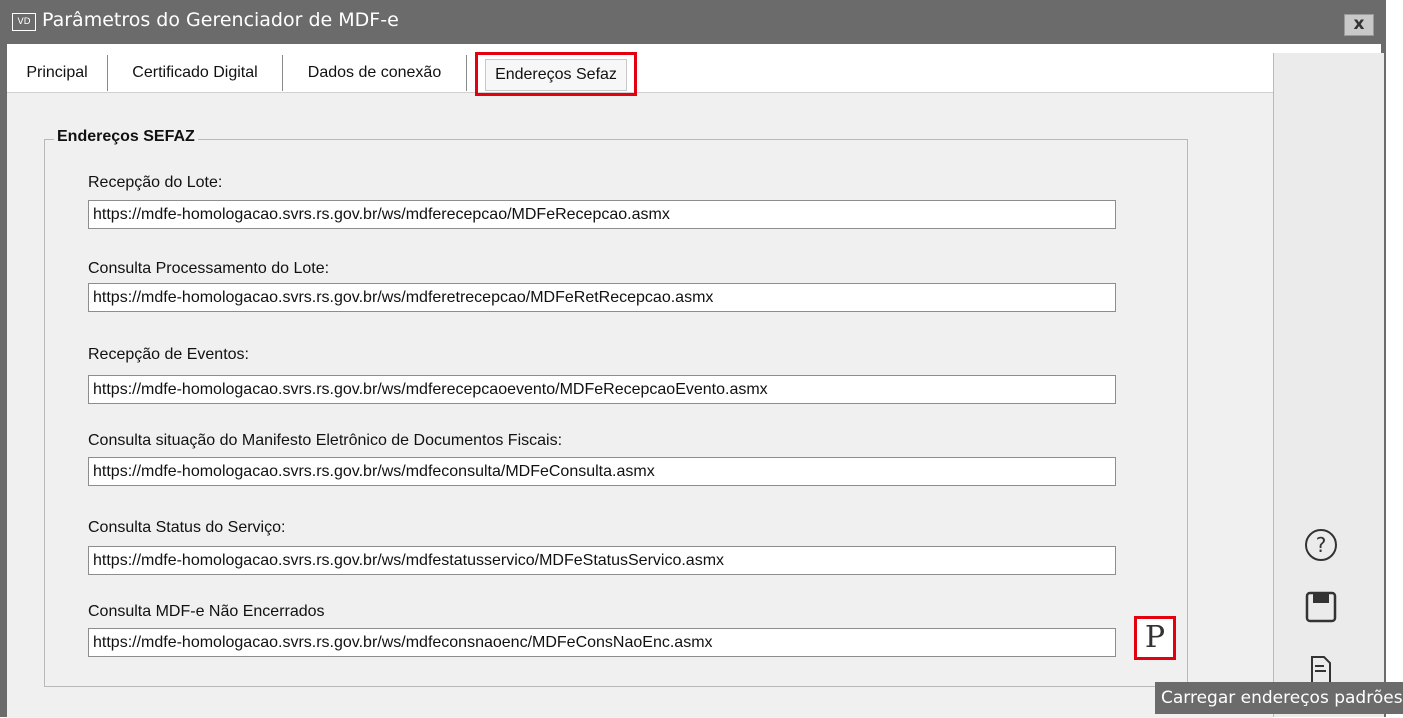 The image size is (1403, 718). I want to click on field-label-consulta-status: Consulta Status do Serviço:, so click(187, 527).